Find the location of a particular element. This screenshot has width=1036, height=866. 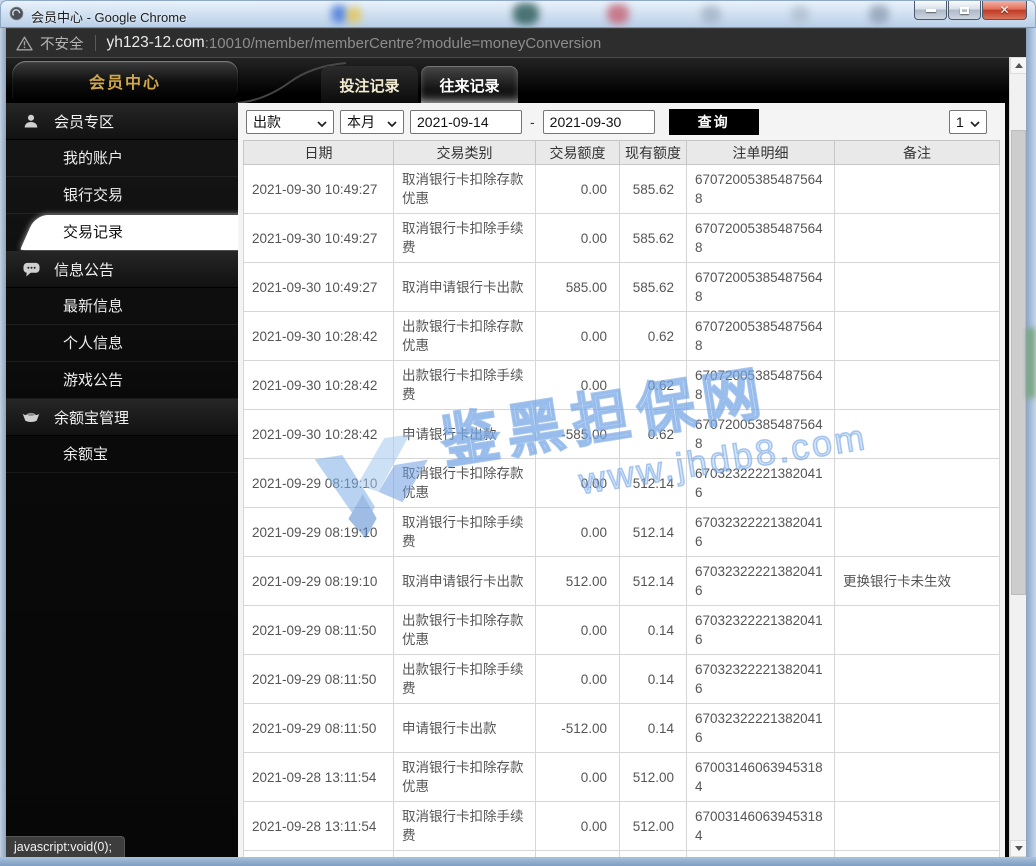

tab-transaction-records: 往来记录 is located at coordinates (469, 85).